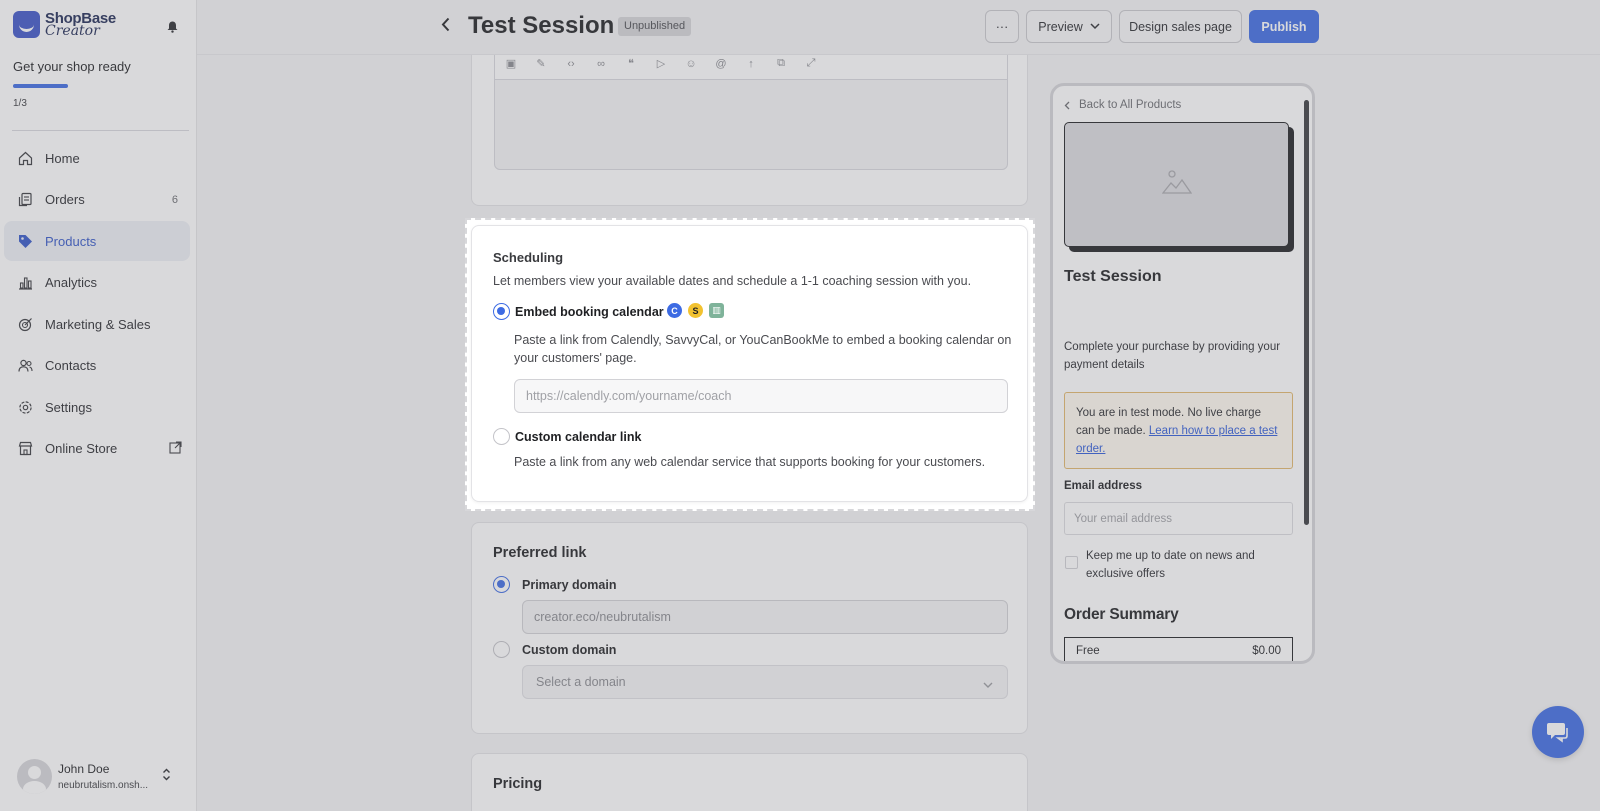 Image resolution: width=1600 pixels, height=811 pixels. What do you see at coordinates (446, 27) in the screenshot?
I see `back-arrow-icon` at bounding box center [446, 27].